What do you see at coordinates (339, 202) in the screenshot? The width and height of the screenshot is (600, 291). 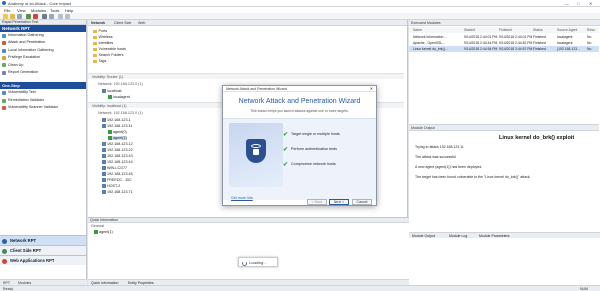 I see `next-button: Next >` at bounding box center [339, 202].